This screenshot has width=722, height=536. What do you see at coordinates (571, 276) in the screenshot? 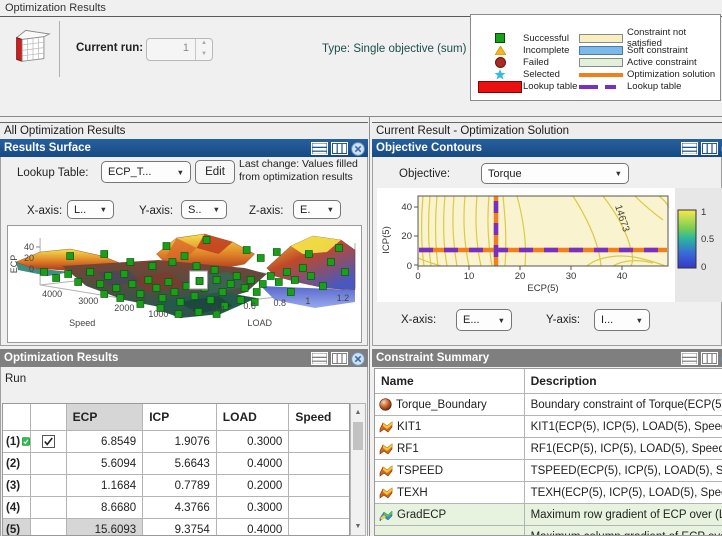
I see `svg-text: 30` at bounding box center [571, 276].